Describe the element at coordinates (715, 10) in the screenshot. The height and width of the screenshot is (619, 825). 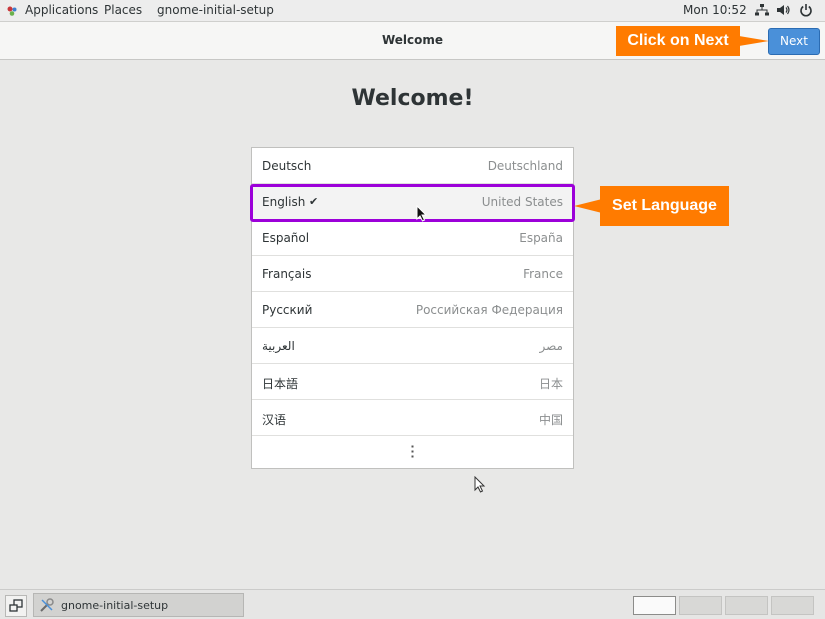
I see `clock: Mon 10:52` at that location.